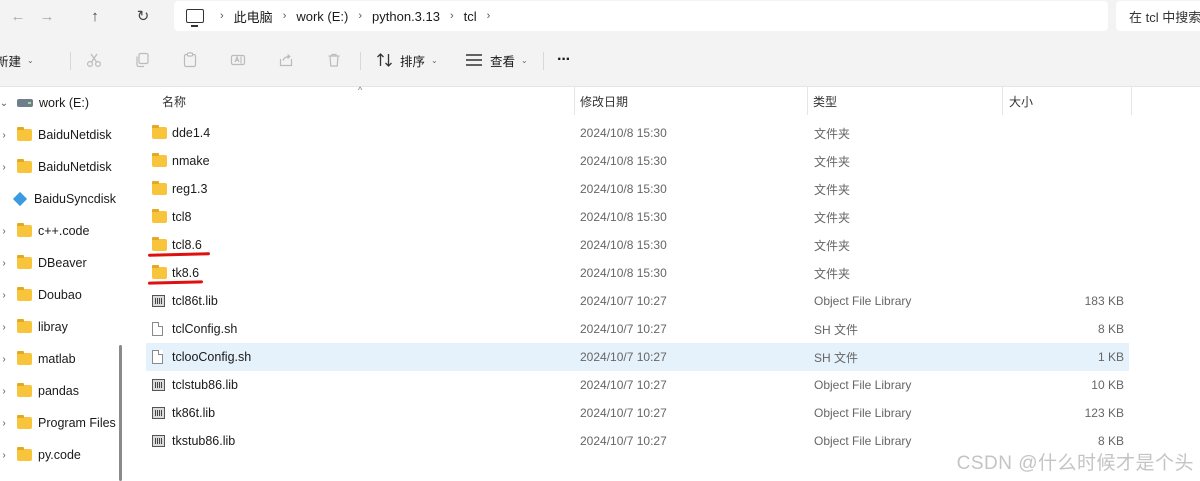 This screenshot has height=481, width=1200. Describe the element at coordinates (58, 455) in the screenshot. I see `sidebar-item: › py.code` at that location.